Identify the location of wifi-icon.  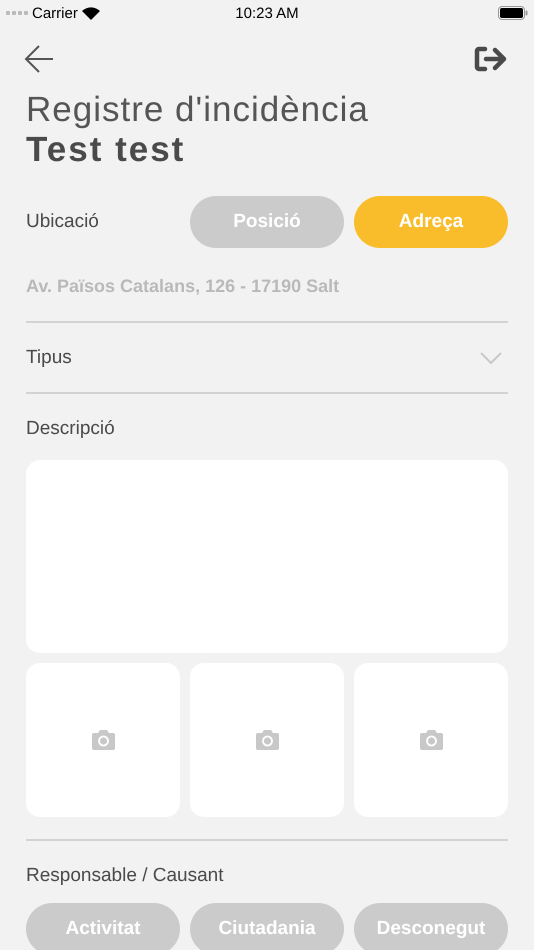
(91, 13).